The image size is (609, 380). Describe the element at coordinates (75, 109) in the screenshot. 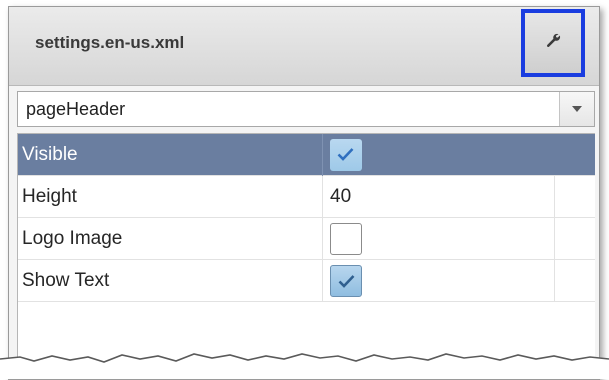

I see `section-dropdown-value: pageHeader` at that location.